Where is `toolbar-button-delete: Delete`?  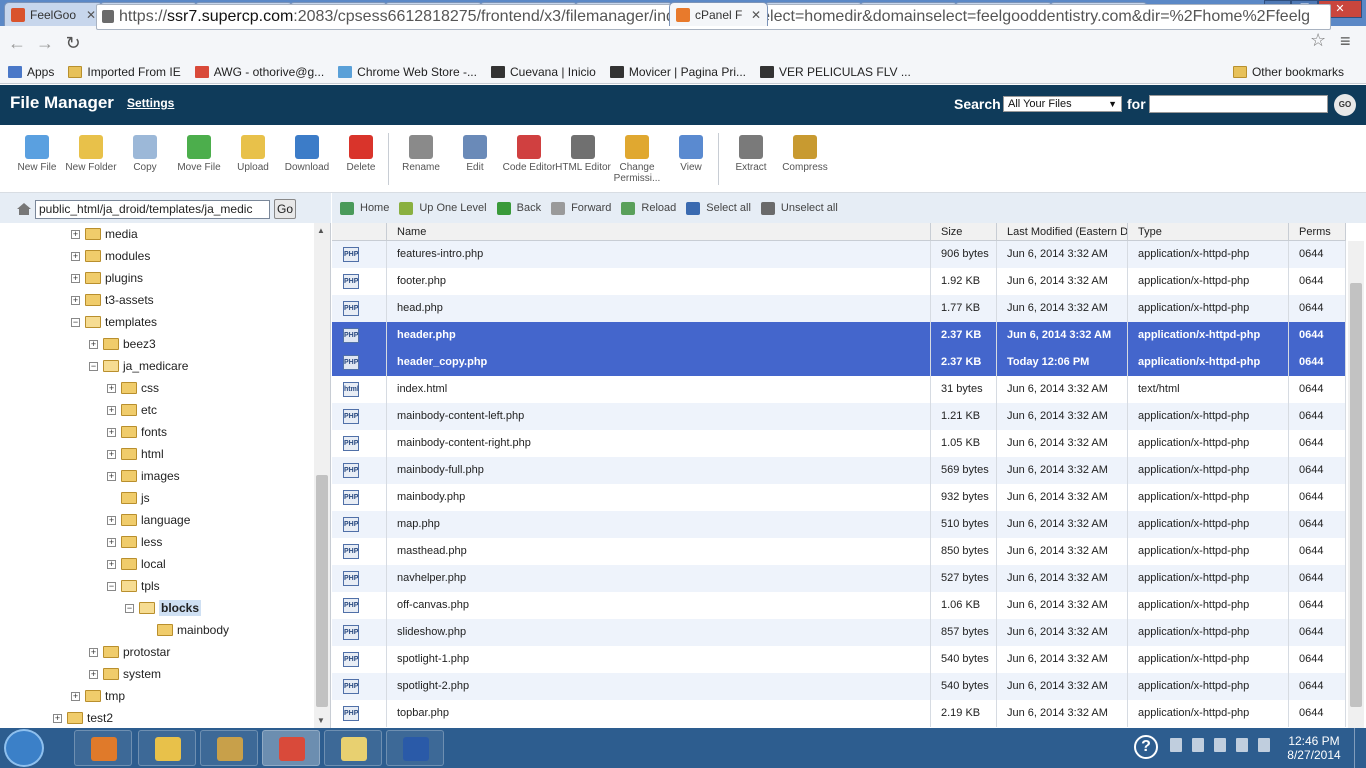 toolbar-button-delete: Delete is located at coordinates (361, 154).